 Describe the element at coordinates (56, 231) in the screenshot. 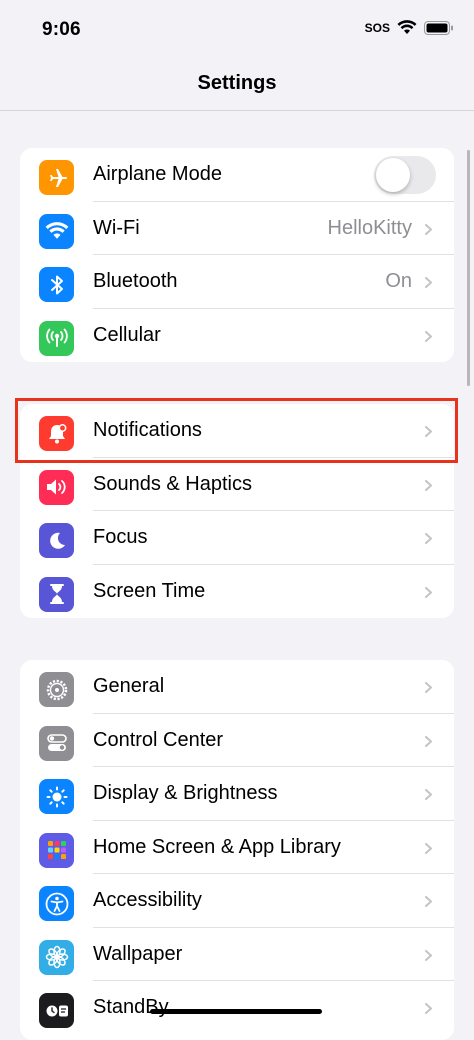

I see `wifi-icon` at that location.